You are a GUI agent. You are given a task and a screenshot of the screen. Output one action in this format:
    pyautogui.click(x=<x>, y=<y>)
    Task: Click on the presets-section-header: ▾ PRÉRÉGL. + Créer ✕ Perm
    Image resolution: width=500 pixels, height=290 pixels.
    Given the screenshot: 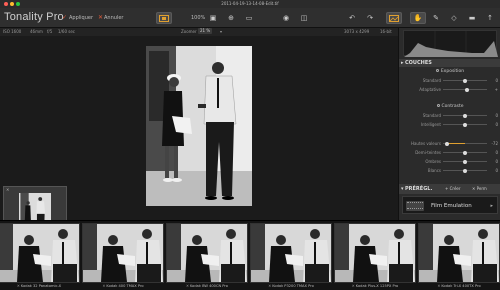 What is the action you would take?
    pyautogui.click(x=449, y=189)
    